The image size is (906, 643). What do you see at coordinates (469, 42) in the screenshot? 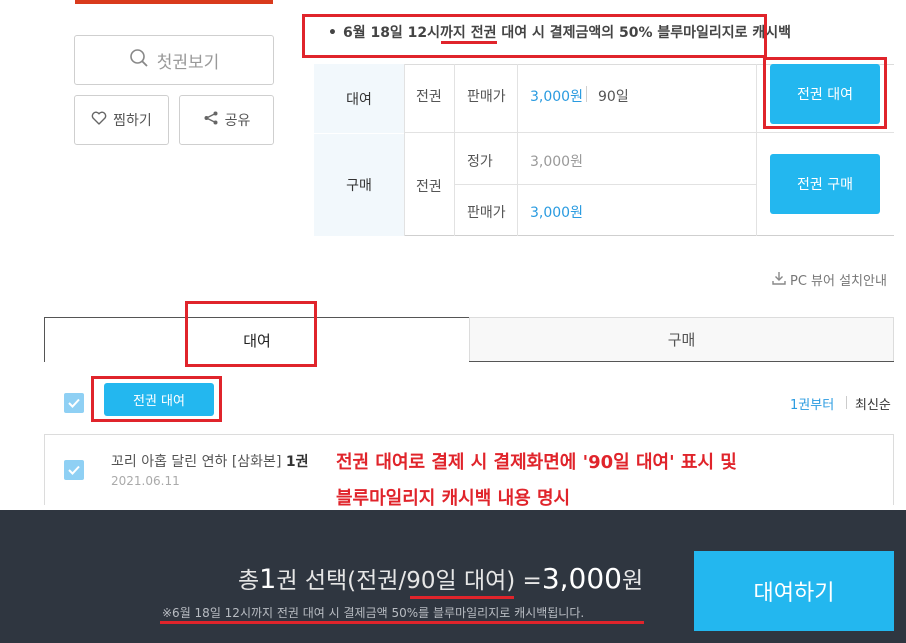
I see `promo-underline` at bounding box center [469, 42].